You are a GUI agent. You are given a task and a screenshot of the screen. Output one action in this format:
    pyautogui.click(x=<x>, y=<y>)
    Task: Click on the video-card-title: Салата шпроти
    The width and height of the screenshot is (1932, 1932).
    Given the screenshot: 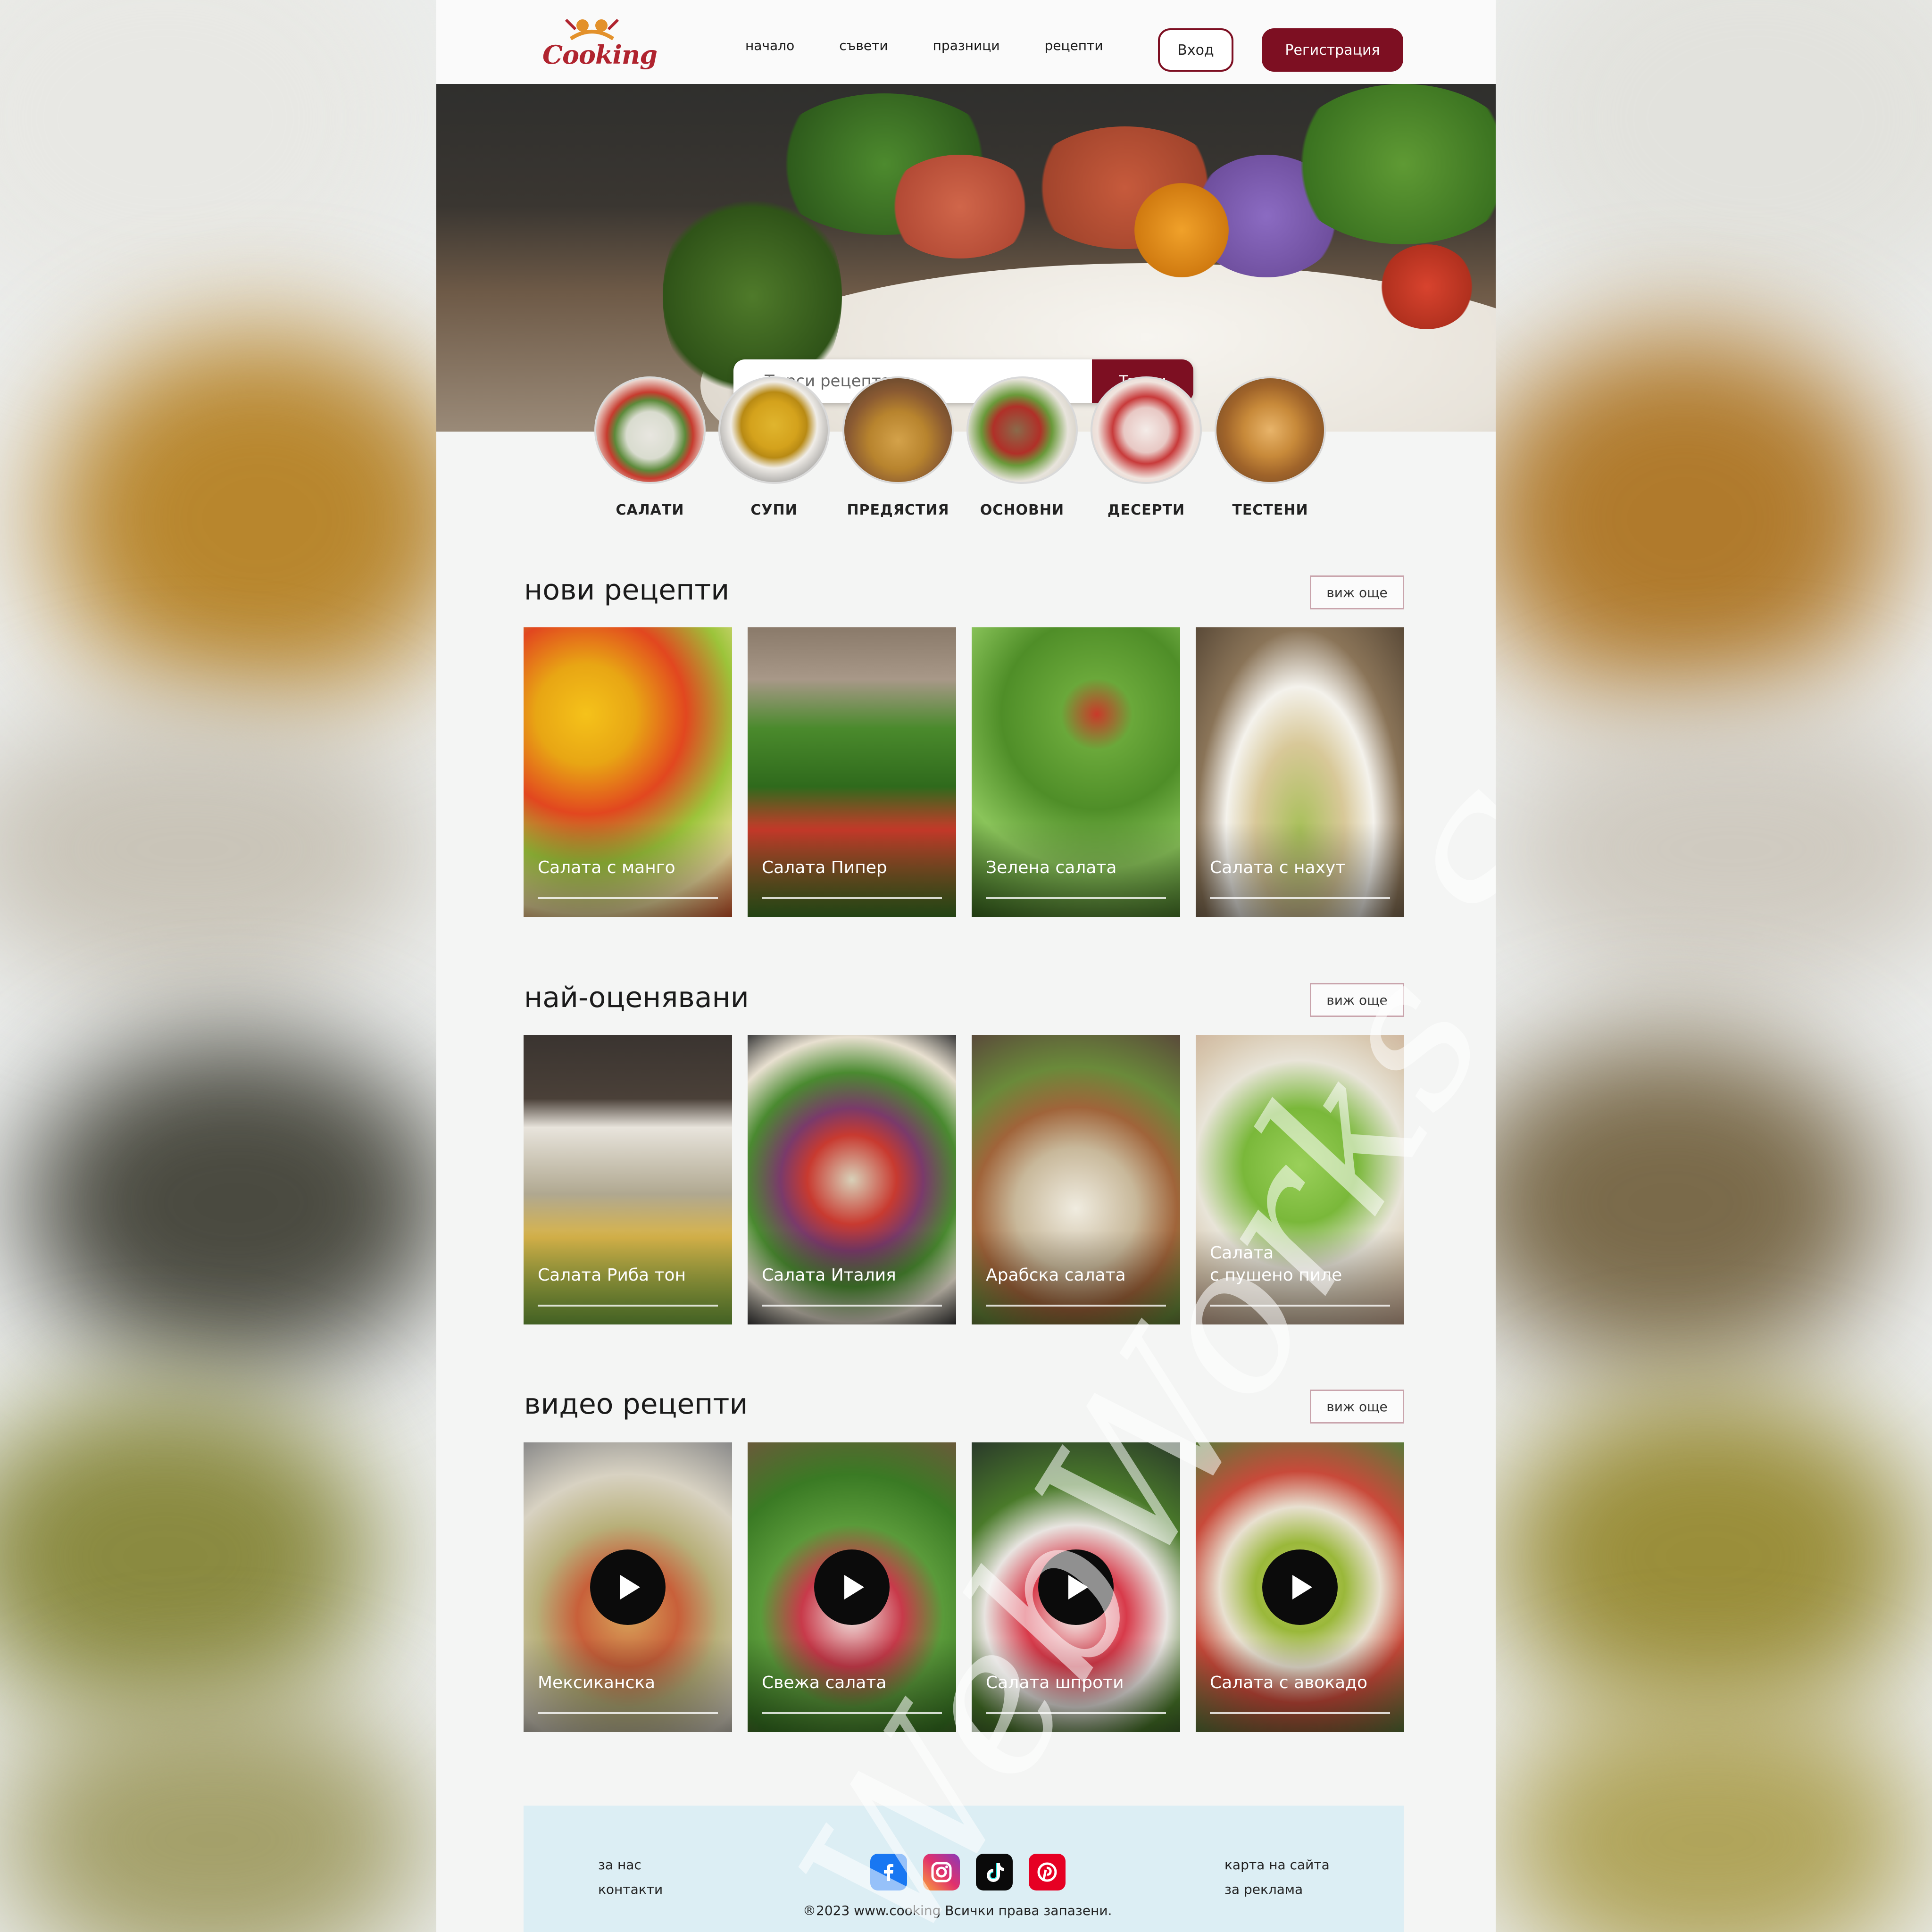 What is the action you would take?
    pyautogui.click(x=1055, y=1683)
    